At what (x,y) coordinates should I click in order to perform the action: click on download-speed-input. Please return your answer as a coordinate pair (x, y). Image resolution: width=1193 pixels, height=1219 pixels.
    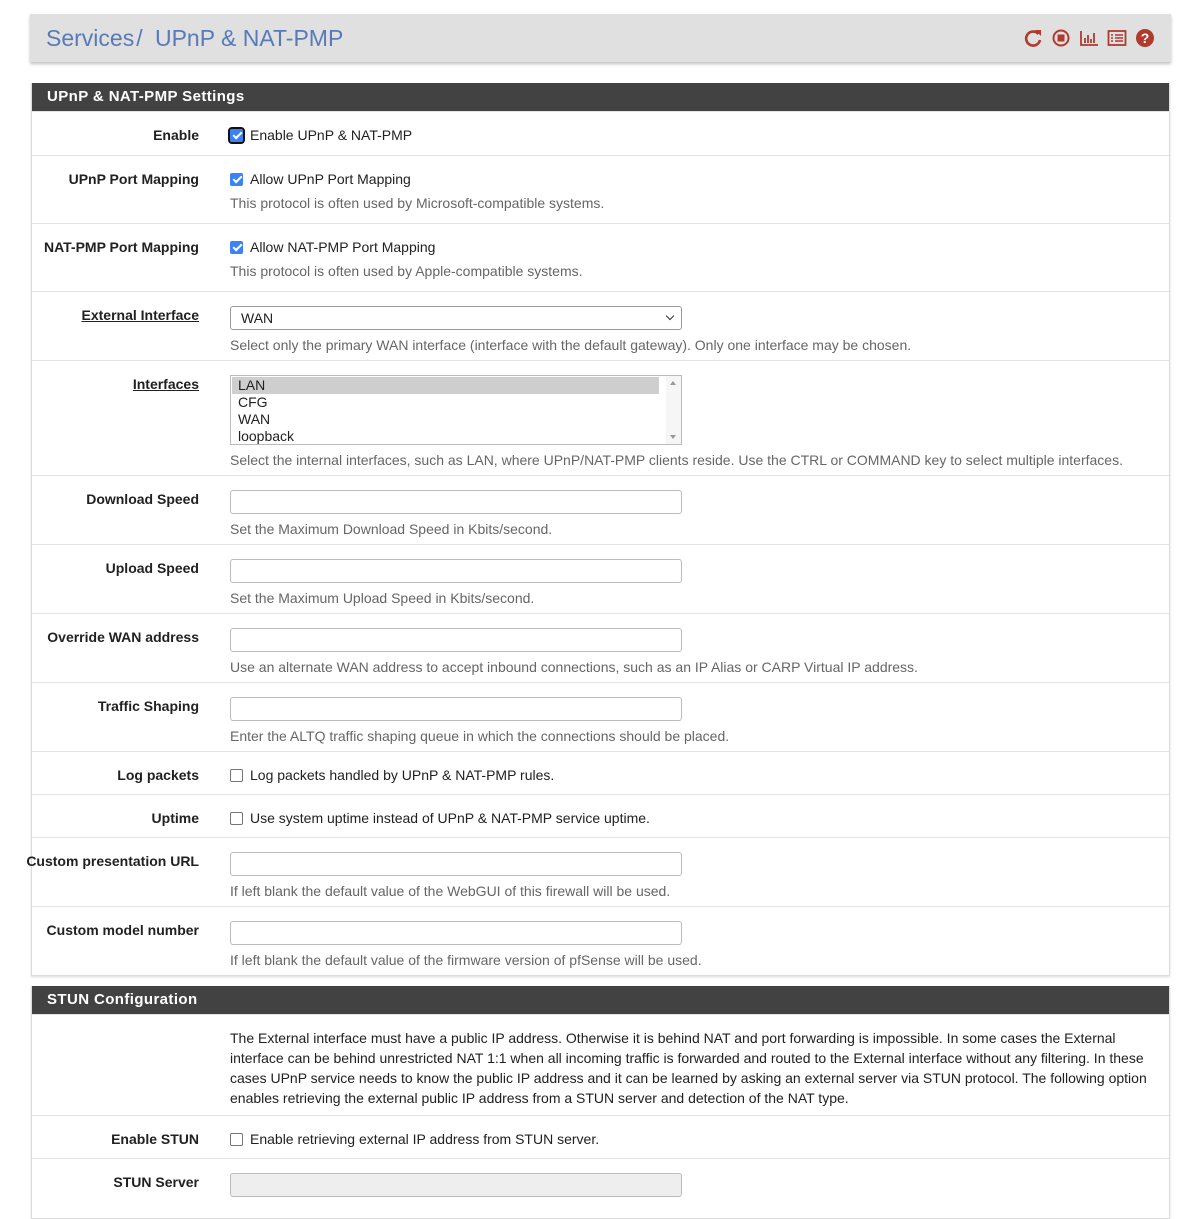
    Looking at the image, I should click on (456, 502).